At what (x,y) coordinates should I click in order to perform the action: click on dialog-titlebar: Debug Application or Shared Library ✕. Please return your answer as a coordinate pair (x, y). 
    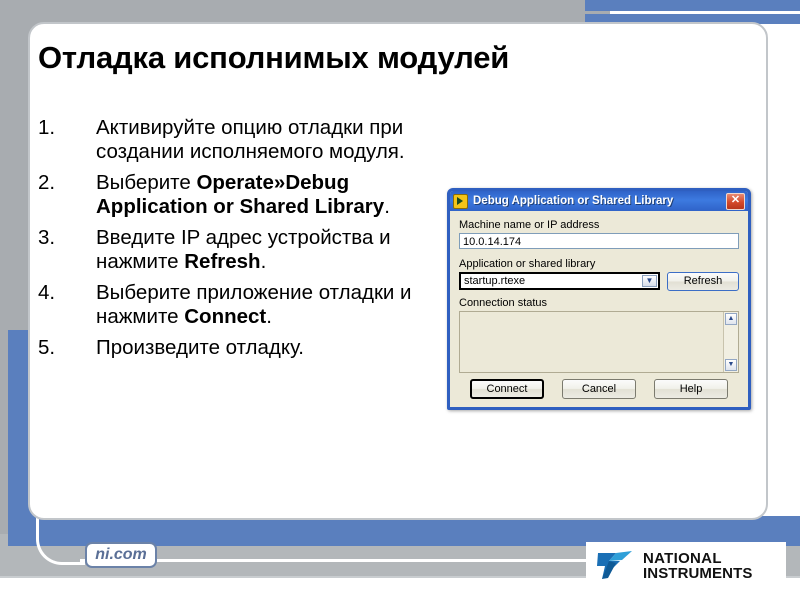
    Looking at the image, I should click on (599, 201).